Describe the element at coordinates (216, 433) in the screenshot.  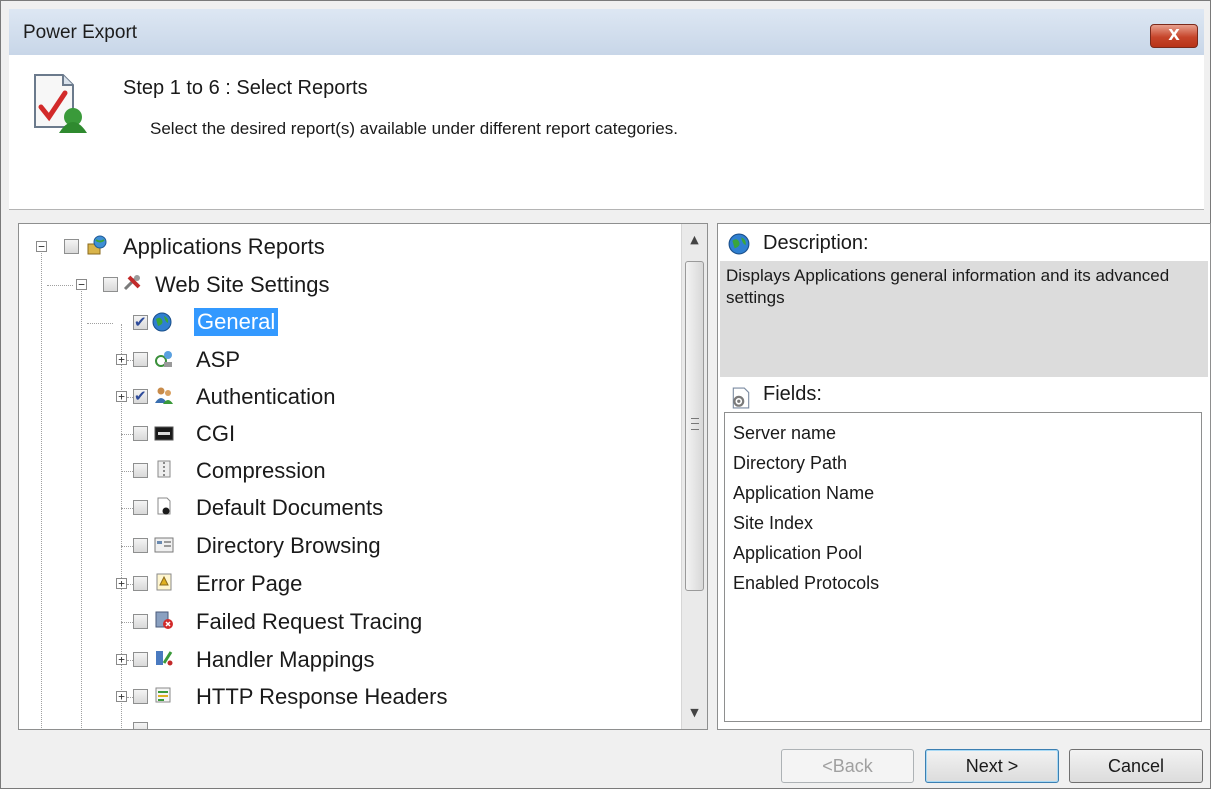
I see `tree-item-label: CGI` at that location.